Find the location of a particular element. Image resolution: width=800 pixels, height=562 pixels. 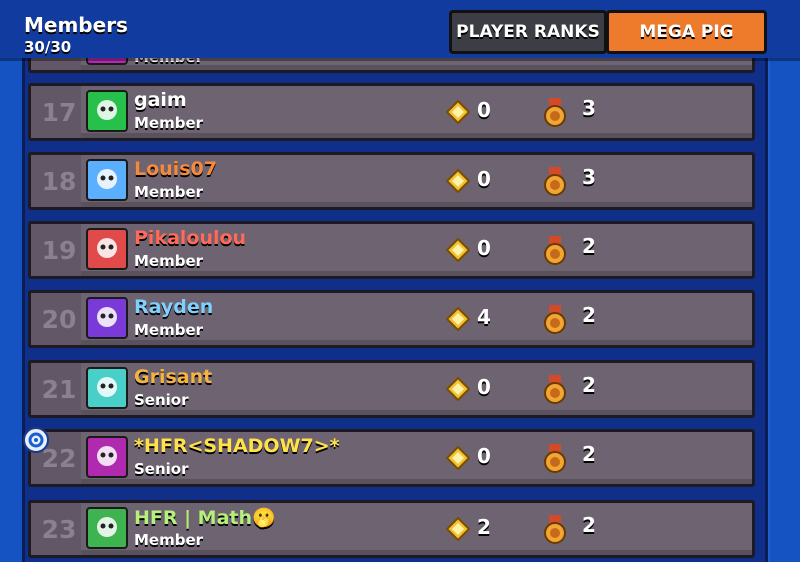

red-skull-avatar-icon is located at coordinates (107, 249).